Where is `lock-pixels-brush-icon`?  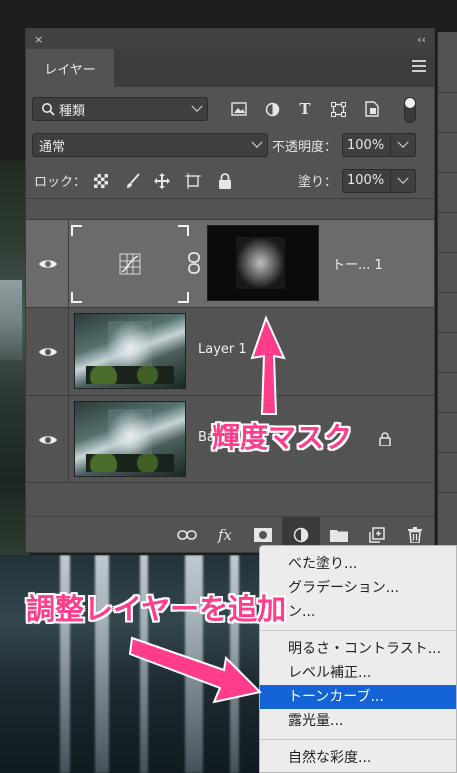
lock-pixels-brush-icon is located at coordinates (133, 181).